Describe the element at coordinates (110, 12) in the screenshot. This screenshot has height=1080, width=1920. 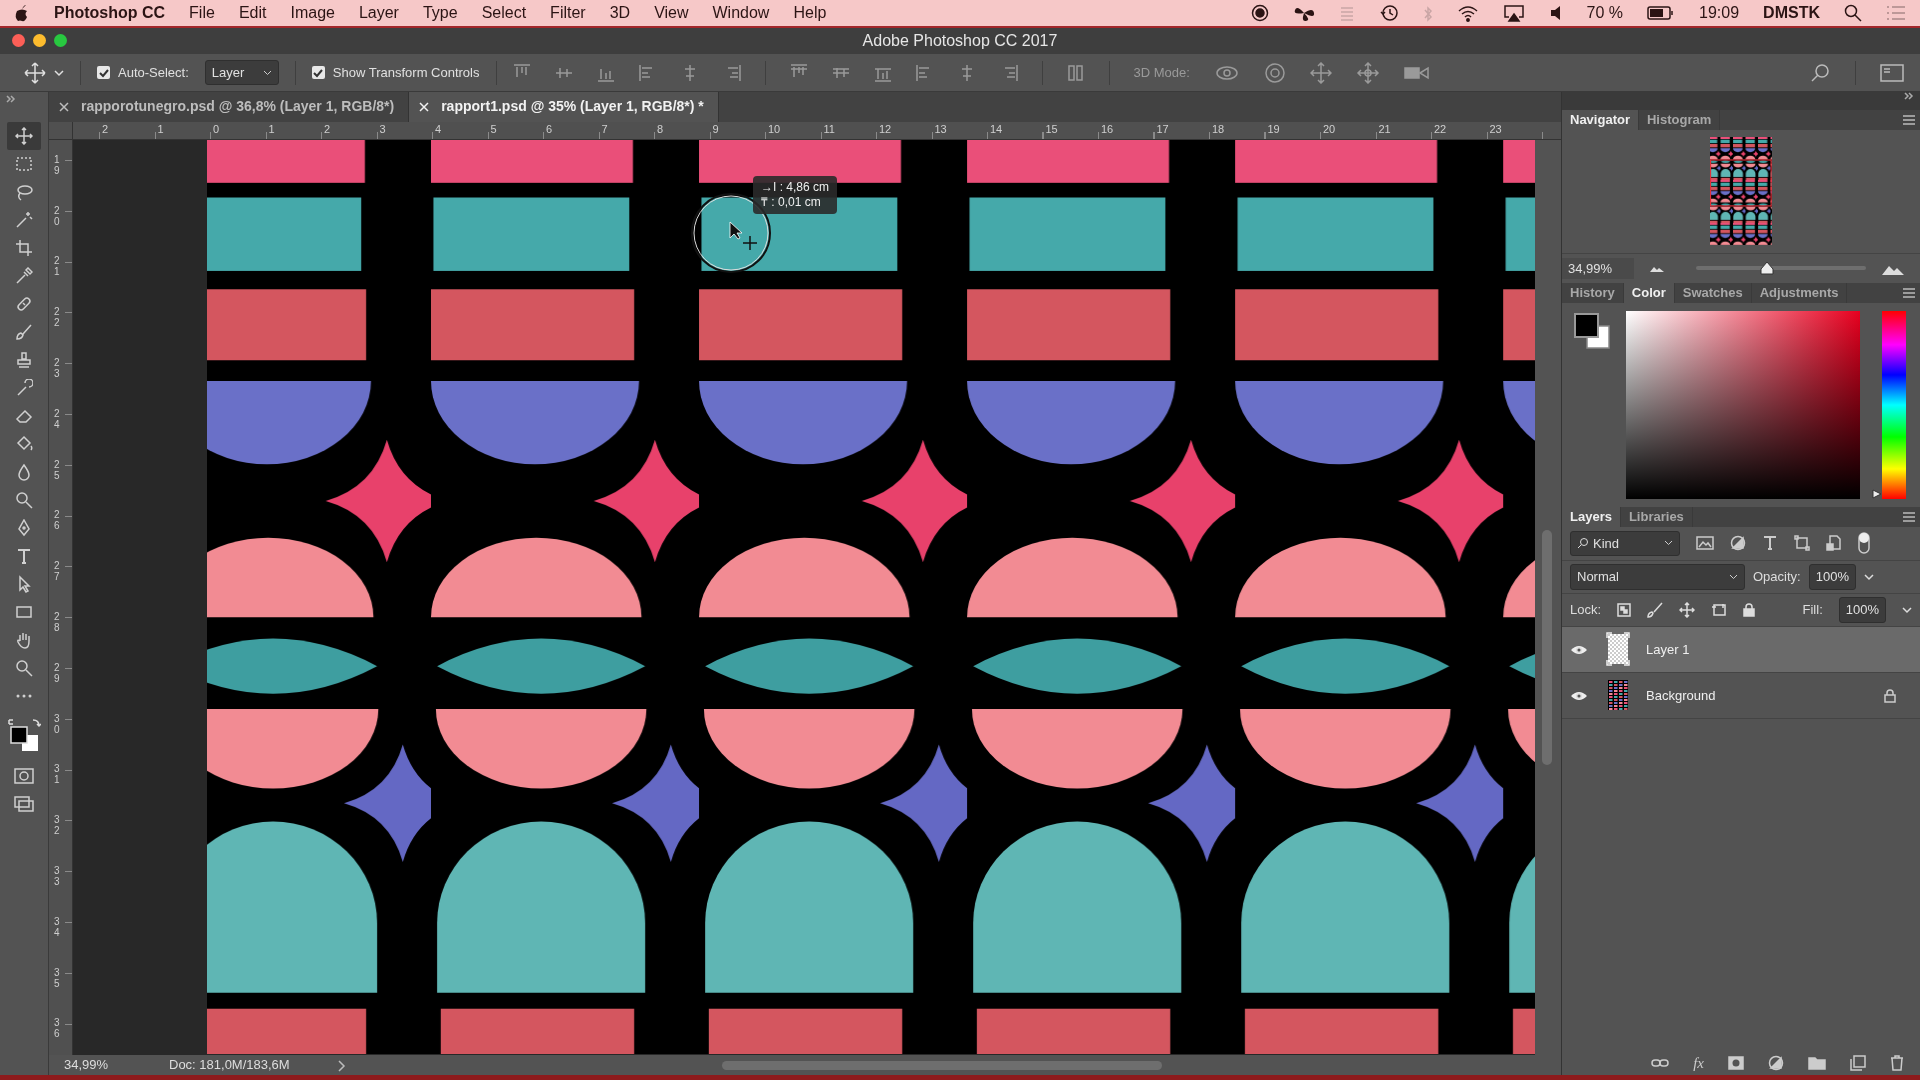
I see `app-menu: Photoshop CC` at that location.